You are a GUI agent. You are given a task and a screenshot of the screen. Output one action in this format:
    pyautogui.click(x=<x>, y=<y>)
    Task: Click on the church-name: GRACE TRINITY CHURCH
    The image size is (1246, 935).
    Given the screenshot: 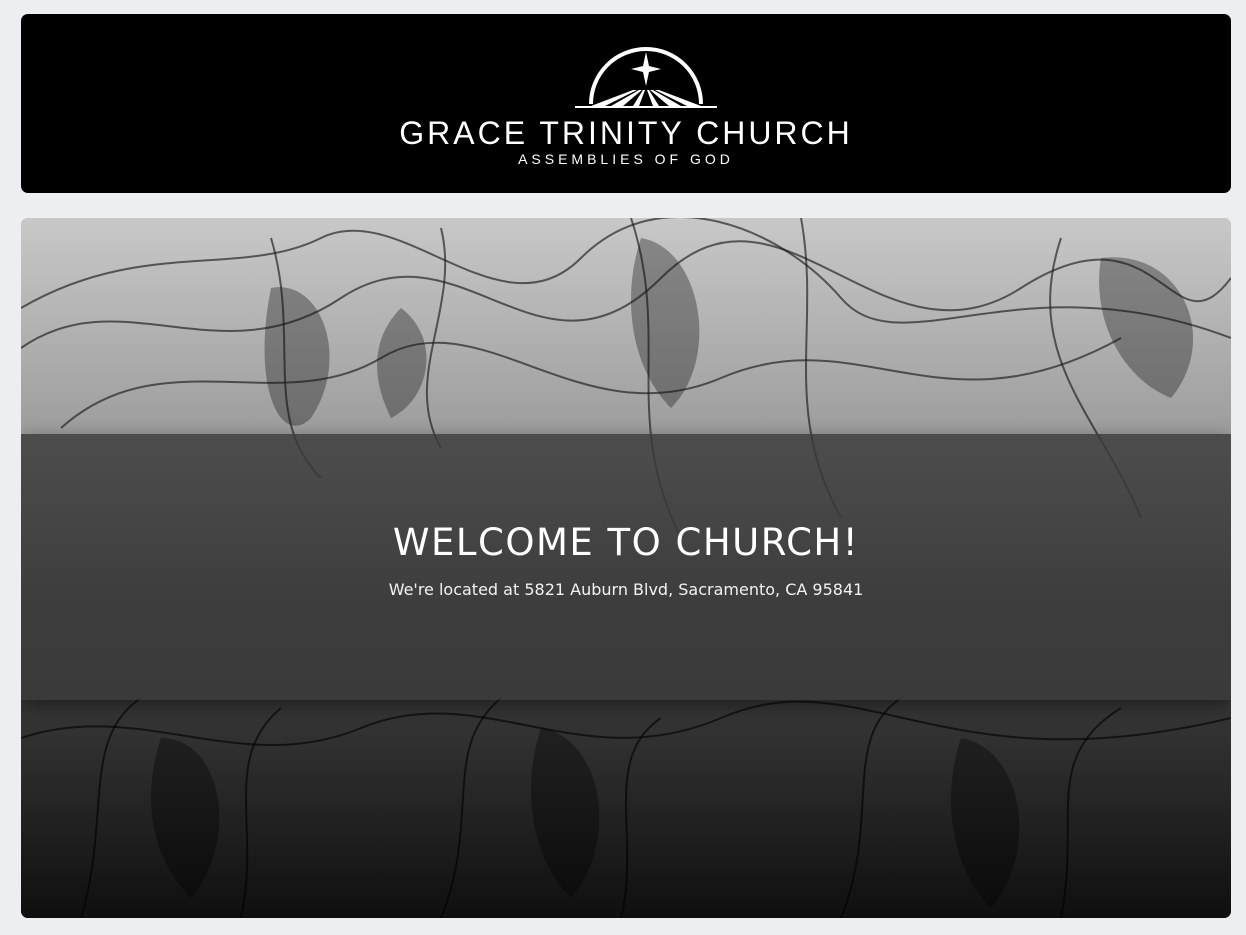 What is the action you would take?
    pyautogui.click(x=626, y=133)
    